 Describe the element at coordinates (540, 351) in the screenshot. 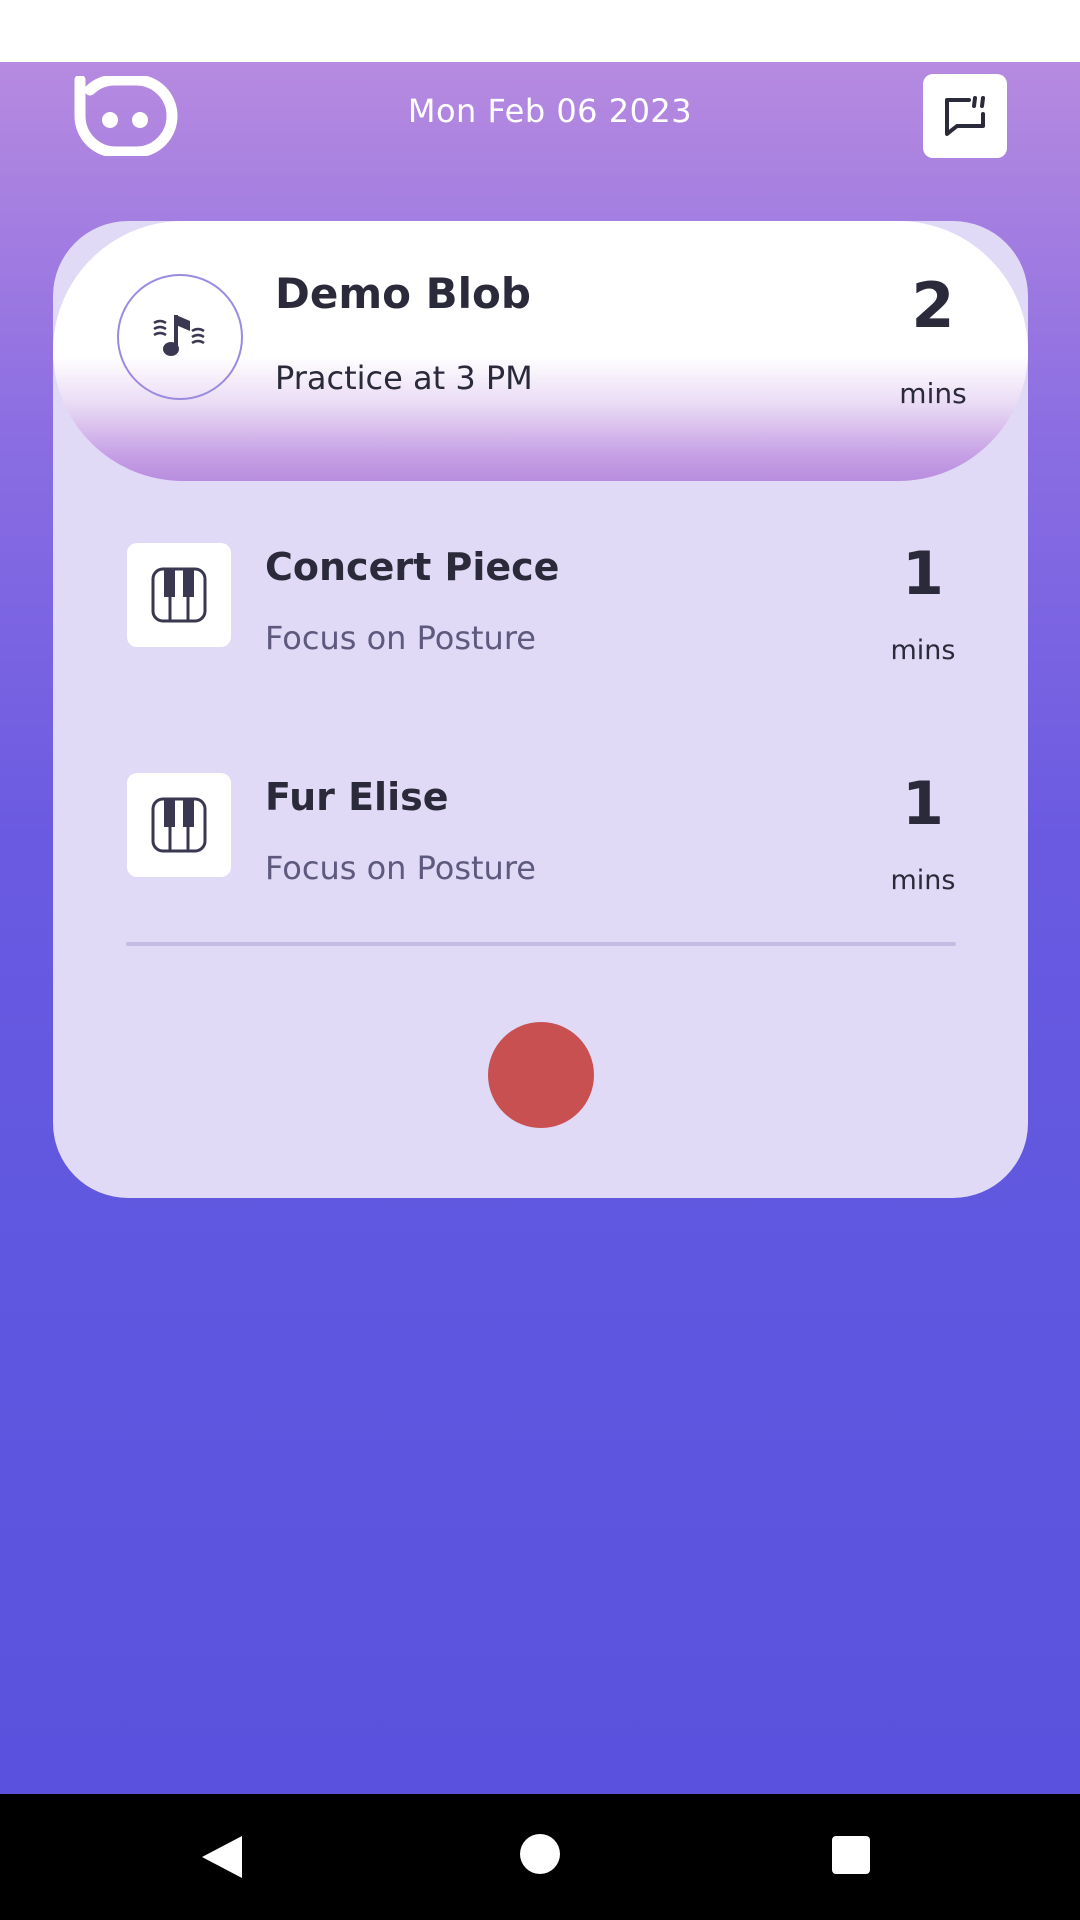

I see `session-header: Demo Blob Practice at 3 PM 2 mins` at that location.